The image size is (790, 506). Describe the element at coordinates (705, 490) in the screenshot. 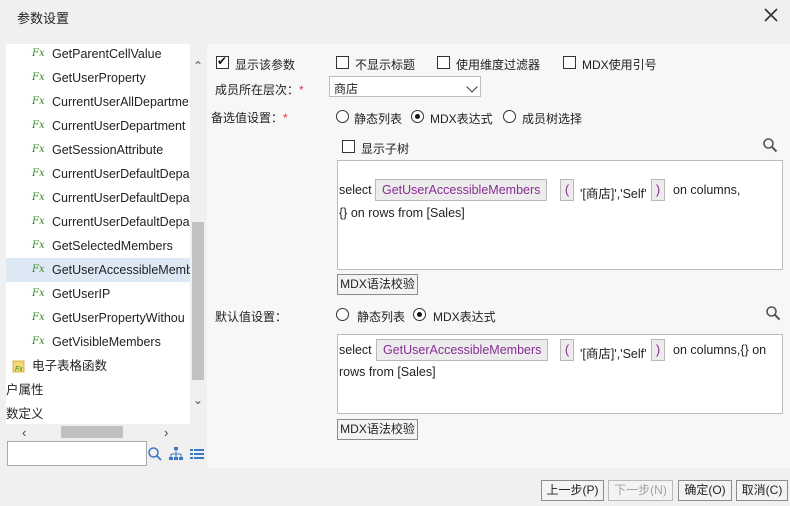

I see `ok-button: 确定(O)` at that location.